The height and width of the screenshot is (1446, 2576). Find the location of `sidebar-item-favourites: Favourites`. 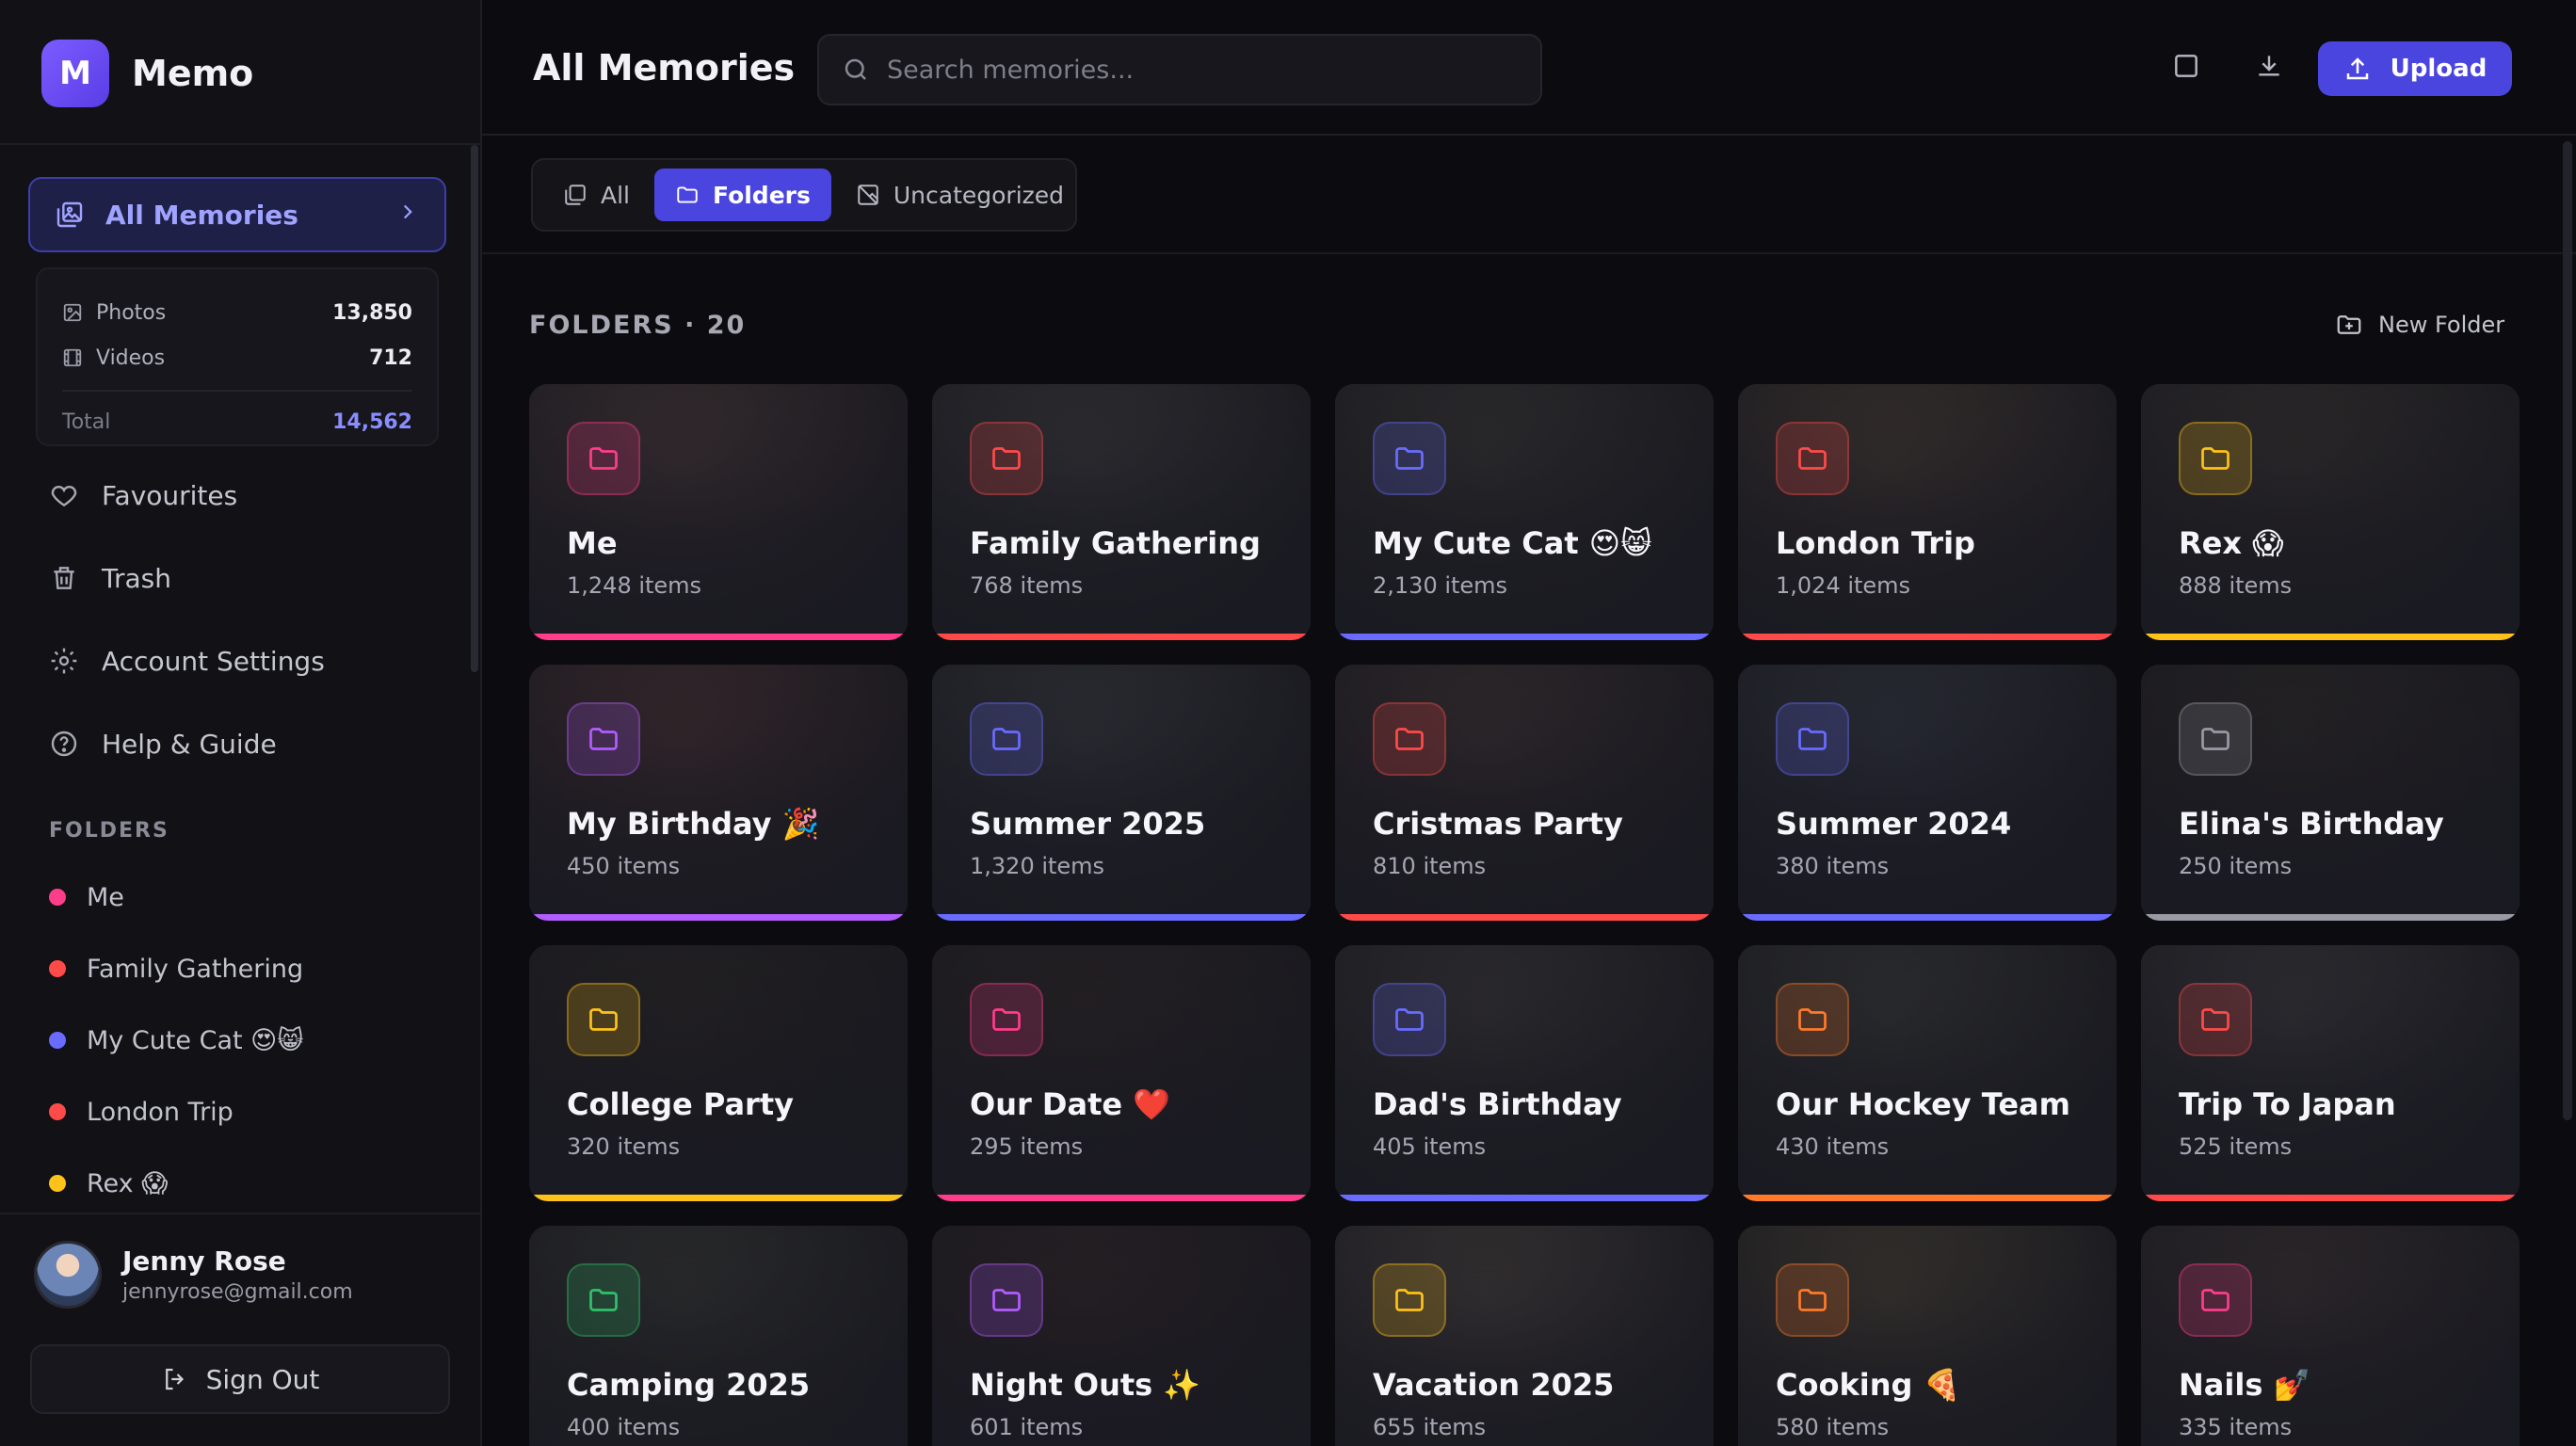

sidebar-item-favourites: Favourites is located at coordinates (143, 495).